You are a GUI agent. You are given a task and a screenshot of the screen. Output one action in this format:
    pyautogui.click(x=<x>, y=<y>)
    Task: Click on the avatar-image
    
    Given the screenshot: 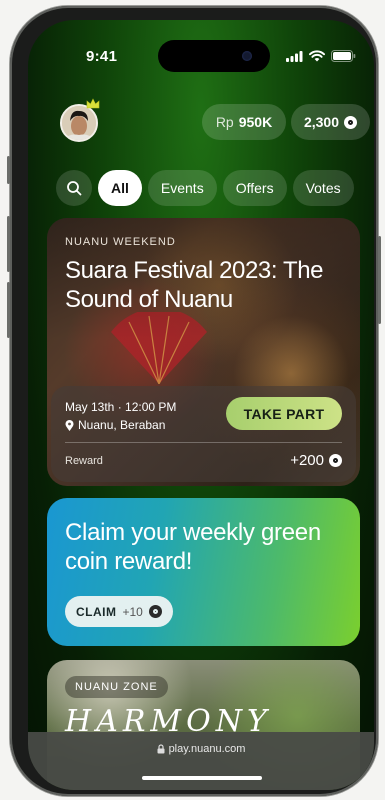 What is the action you would take?
    pyautogui.click(x=79, y=123)
    